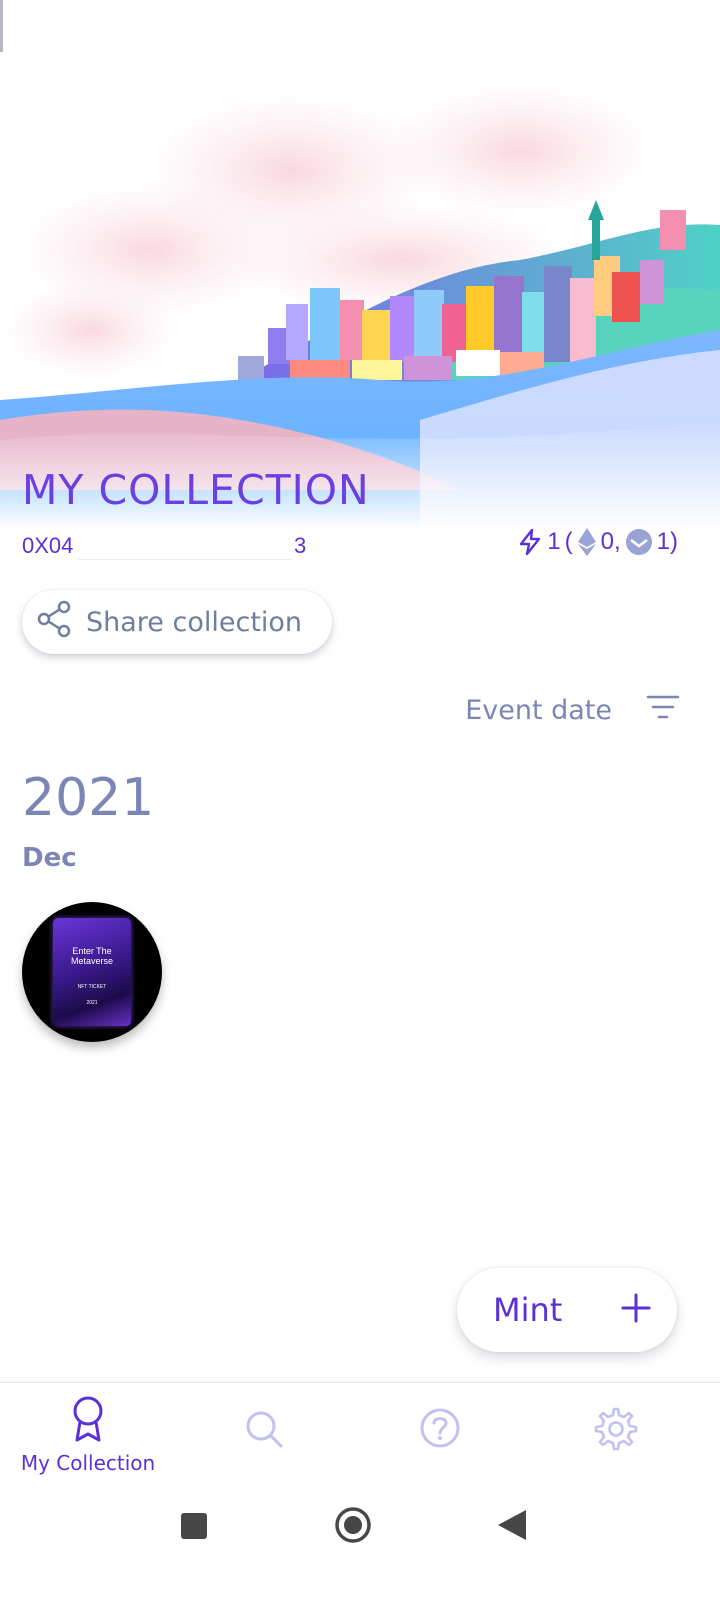 The width and height of the screenshot is (720, 1600). What do you see at coordinates (48, 545) in the screenshot?
I see `address-prefix: 0X04` at bounding box center [48, 545].